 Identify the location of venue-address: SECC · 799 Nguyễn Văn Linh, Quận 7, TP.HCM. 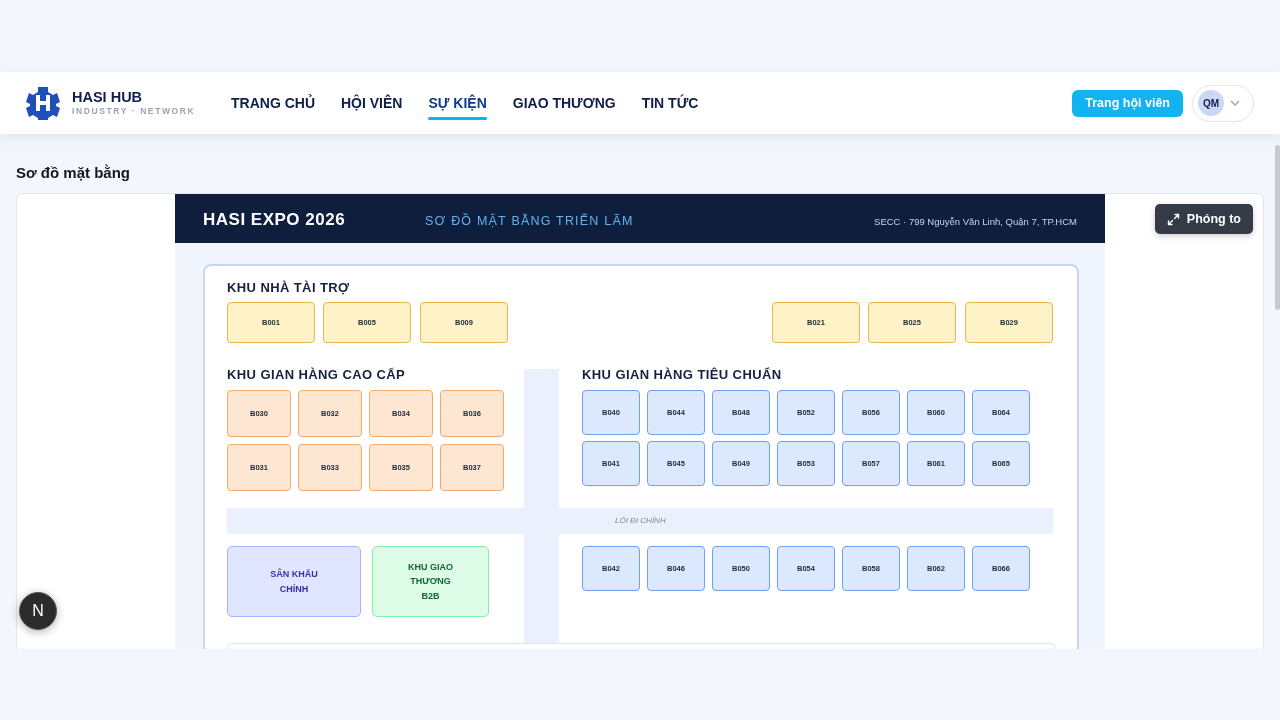
(975, 221).